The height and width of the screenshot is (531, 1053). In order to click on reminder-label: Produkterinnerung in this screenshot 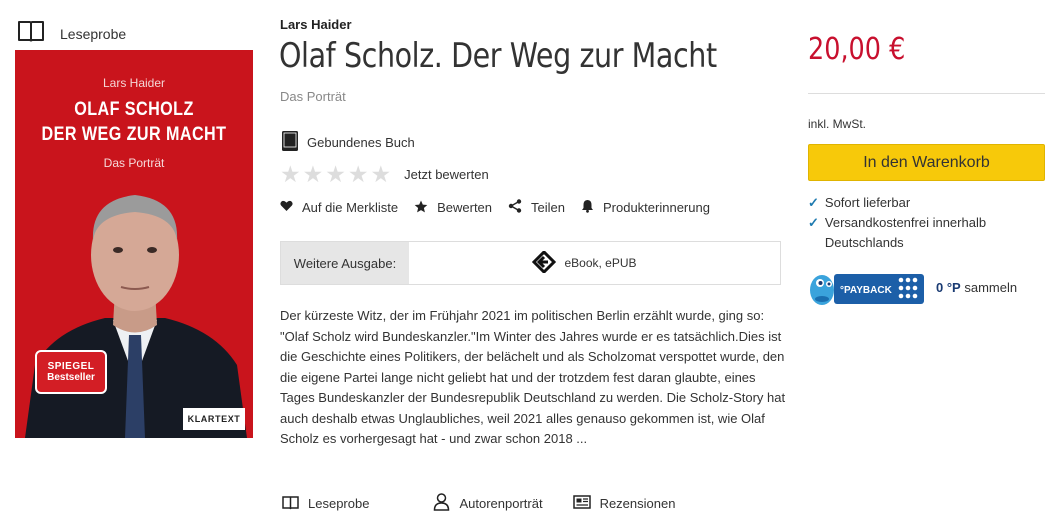, I will do `click(656, 207)`.